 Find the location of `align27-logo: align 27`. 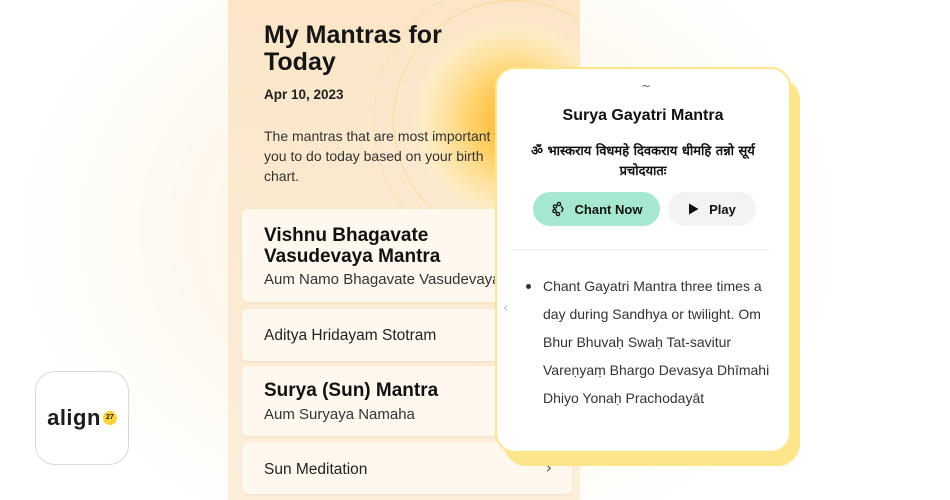

align27-logo: align 27 is located at coordinates (82, 418).